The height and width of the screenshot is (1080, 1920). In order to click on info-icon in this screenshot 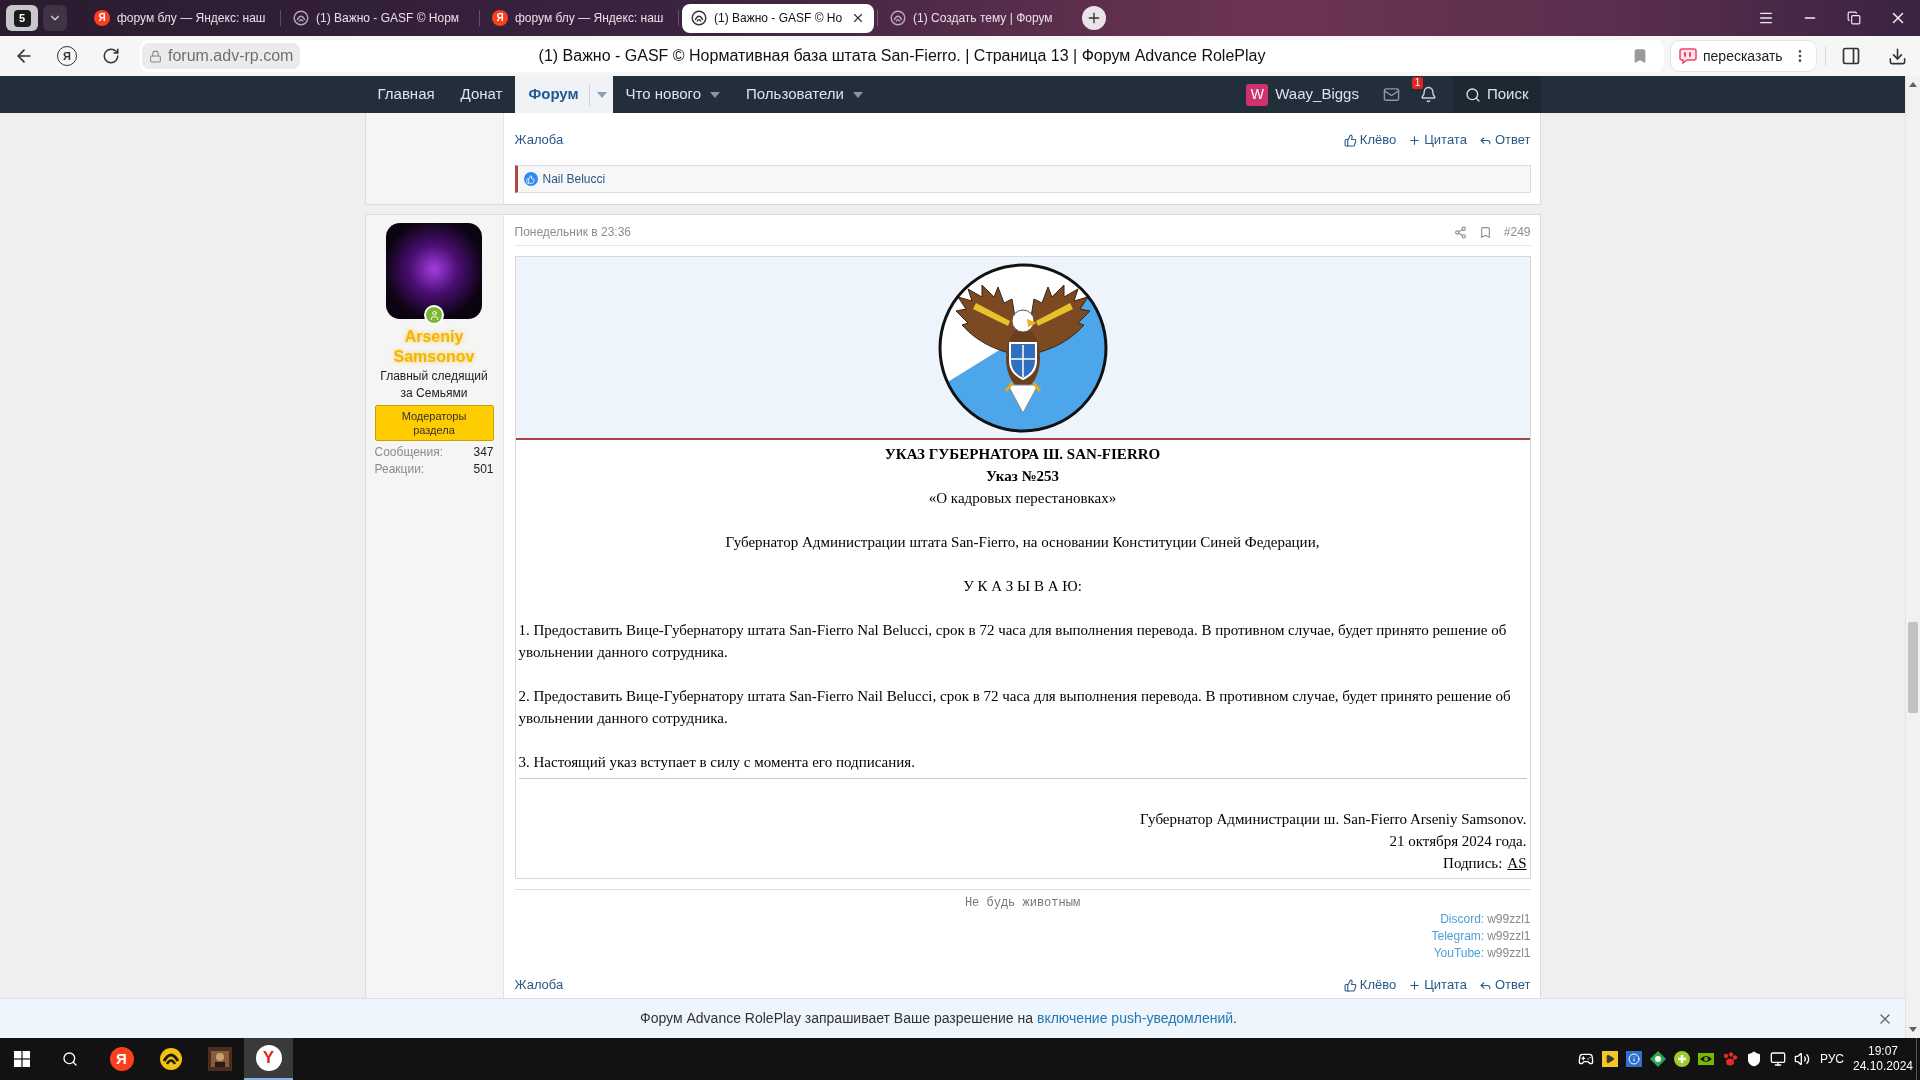, I will do `click(1633, 1059)`.